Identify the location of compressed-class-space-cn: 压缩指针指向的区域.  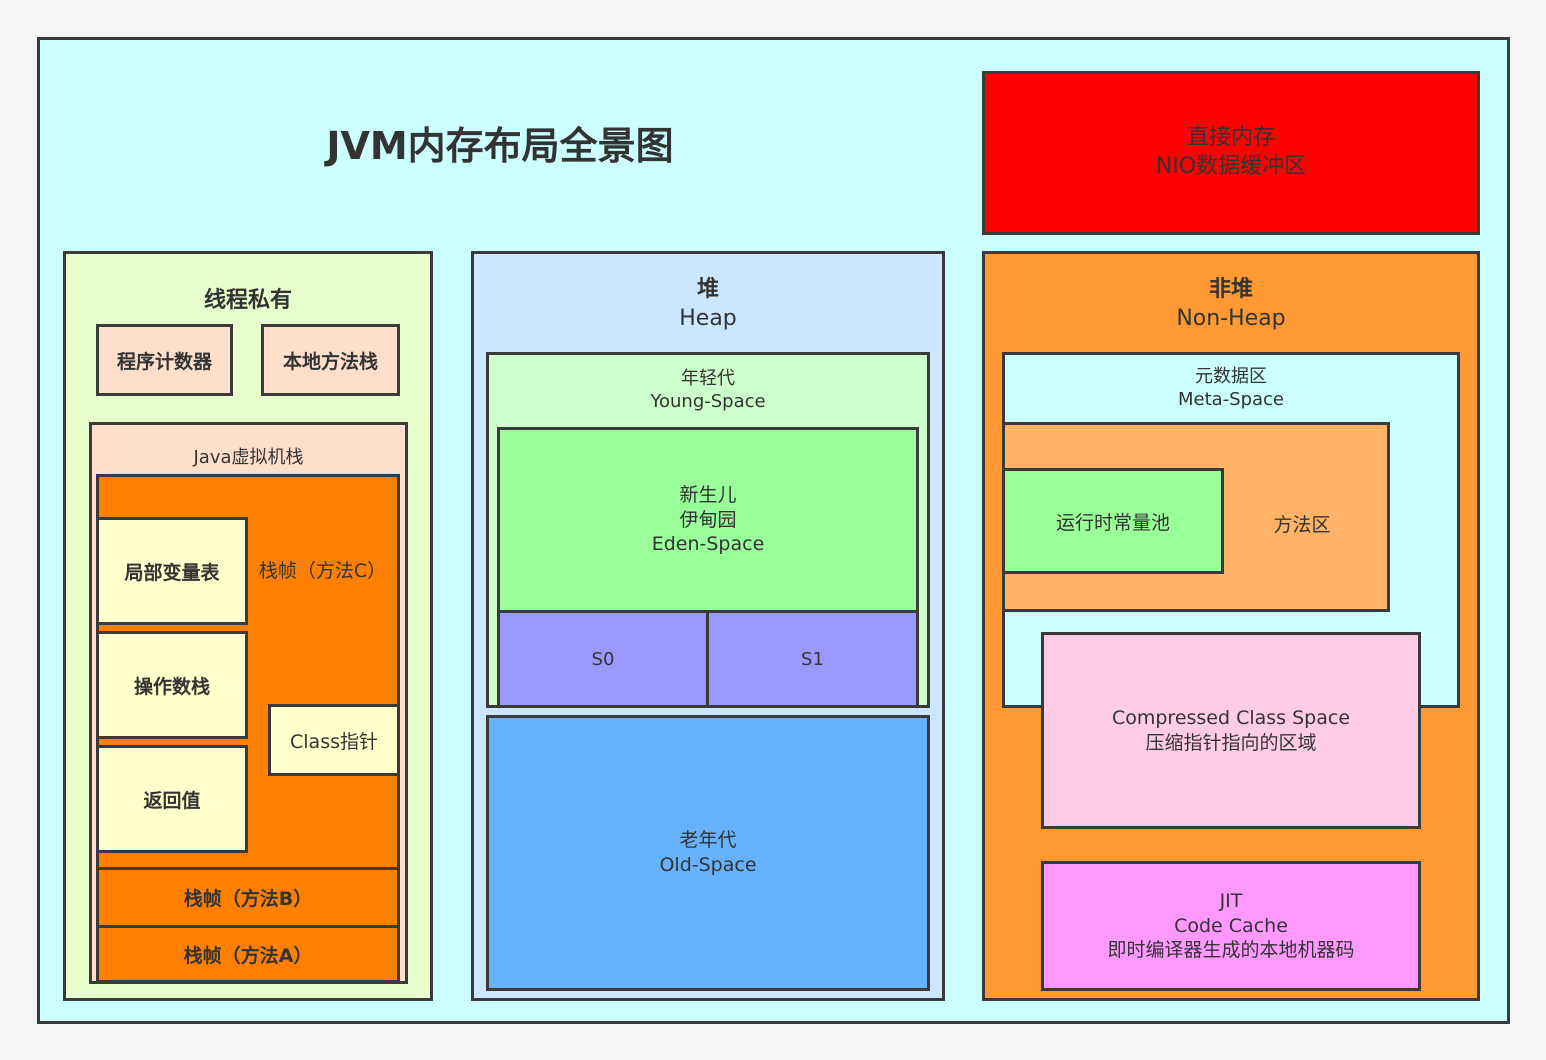
(1231, 742).